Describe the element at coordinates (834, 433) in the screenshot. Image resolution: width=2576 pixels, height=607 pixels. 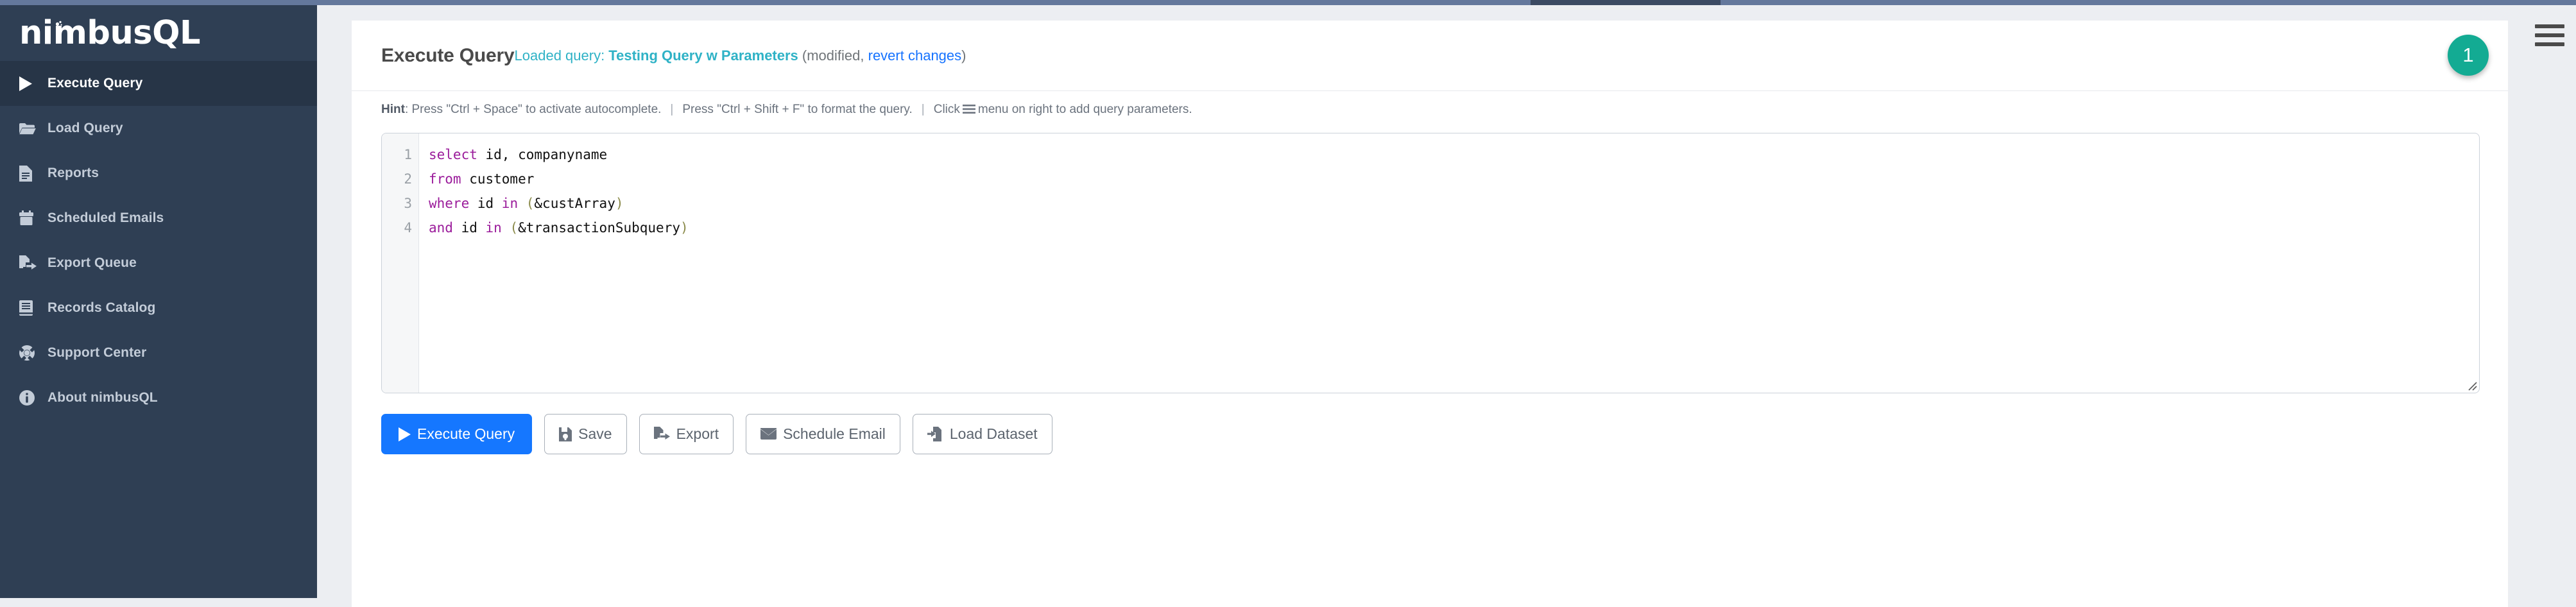
I see `button-label: Schedule Email` at that location.